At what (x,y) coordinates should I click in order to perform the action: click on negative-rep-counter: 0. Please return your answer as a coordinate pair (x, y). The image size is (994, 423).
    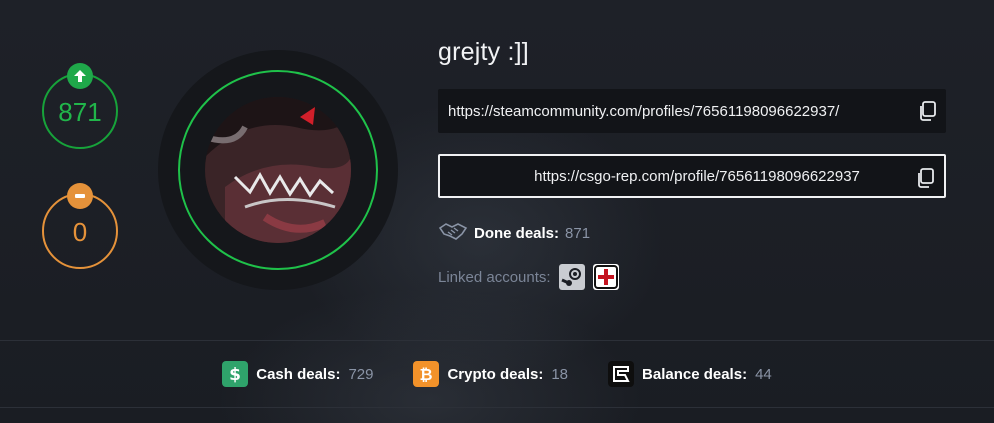
    Looking at the image, I should click on (80, 226).